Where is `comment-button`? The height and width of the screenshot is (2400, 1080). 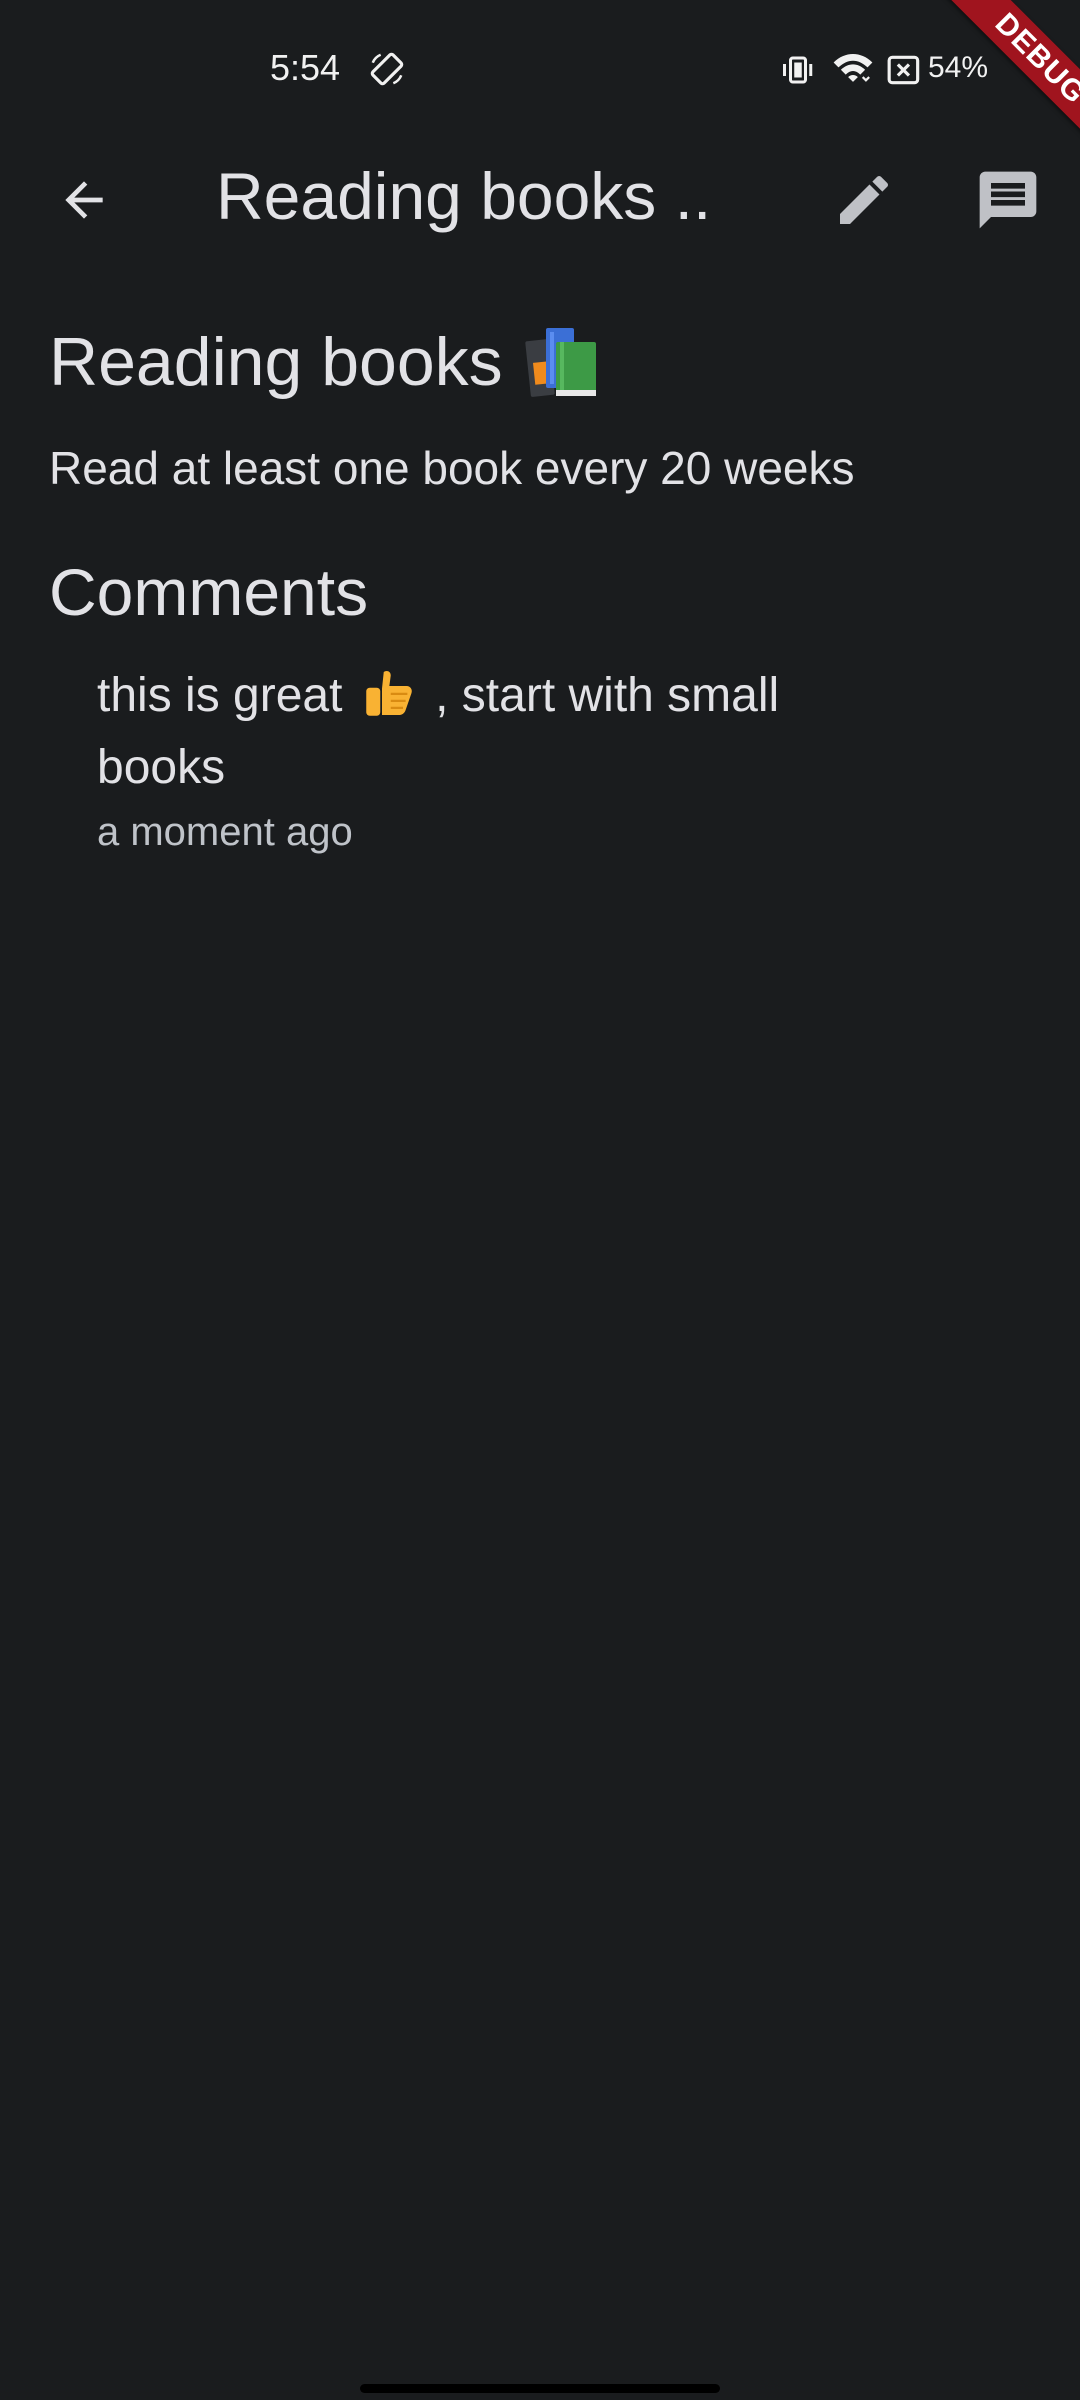 comment-button is located at coordinates (1008, 200).